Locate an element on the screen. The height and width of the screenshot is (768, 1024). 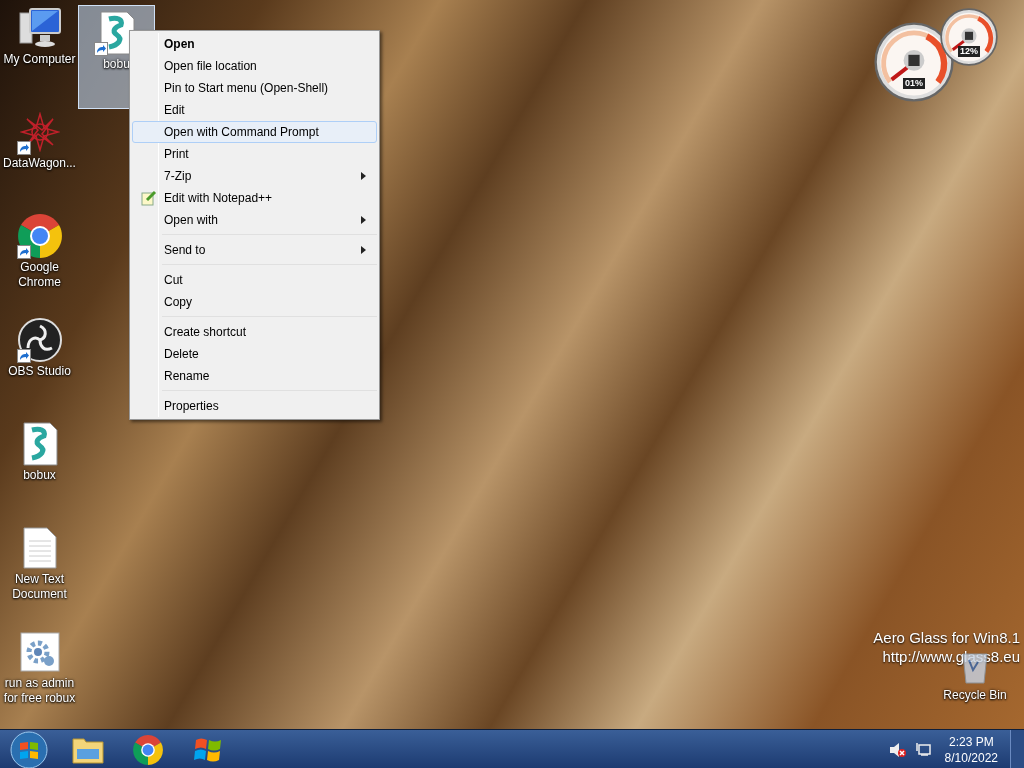
desktop-icon: My Computer is located at coordinates (39, 53).